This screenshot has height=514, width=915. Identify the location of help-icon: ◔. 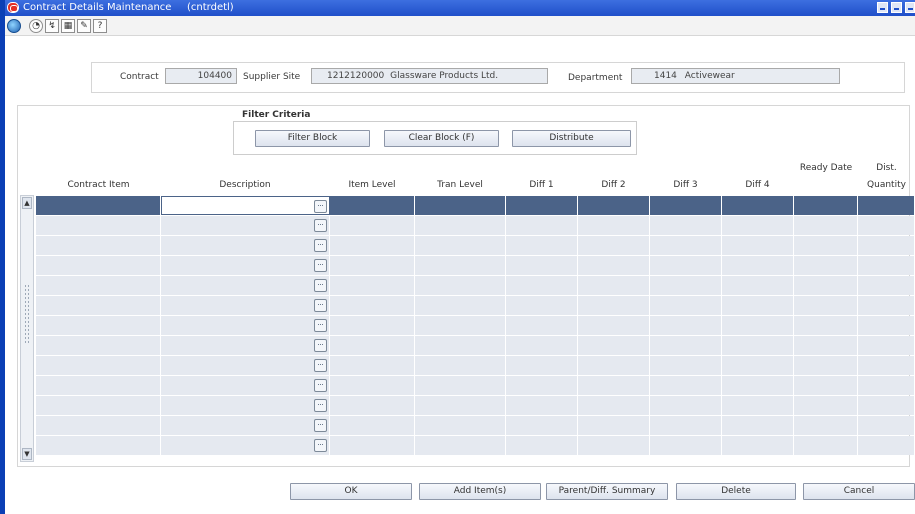
(36, 26).